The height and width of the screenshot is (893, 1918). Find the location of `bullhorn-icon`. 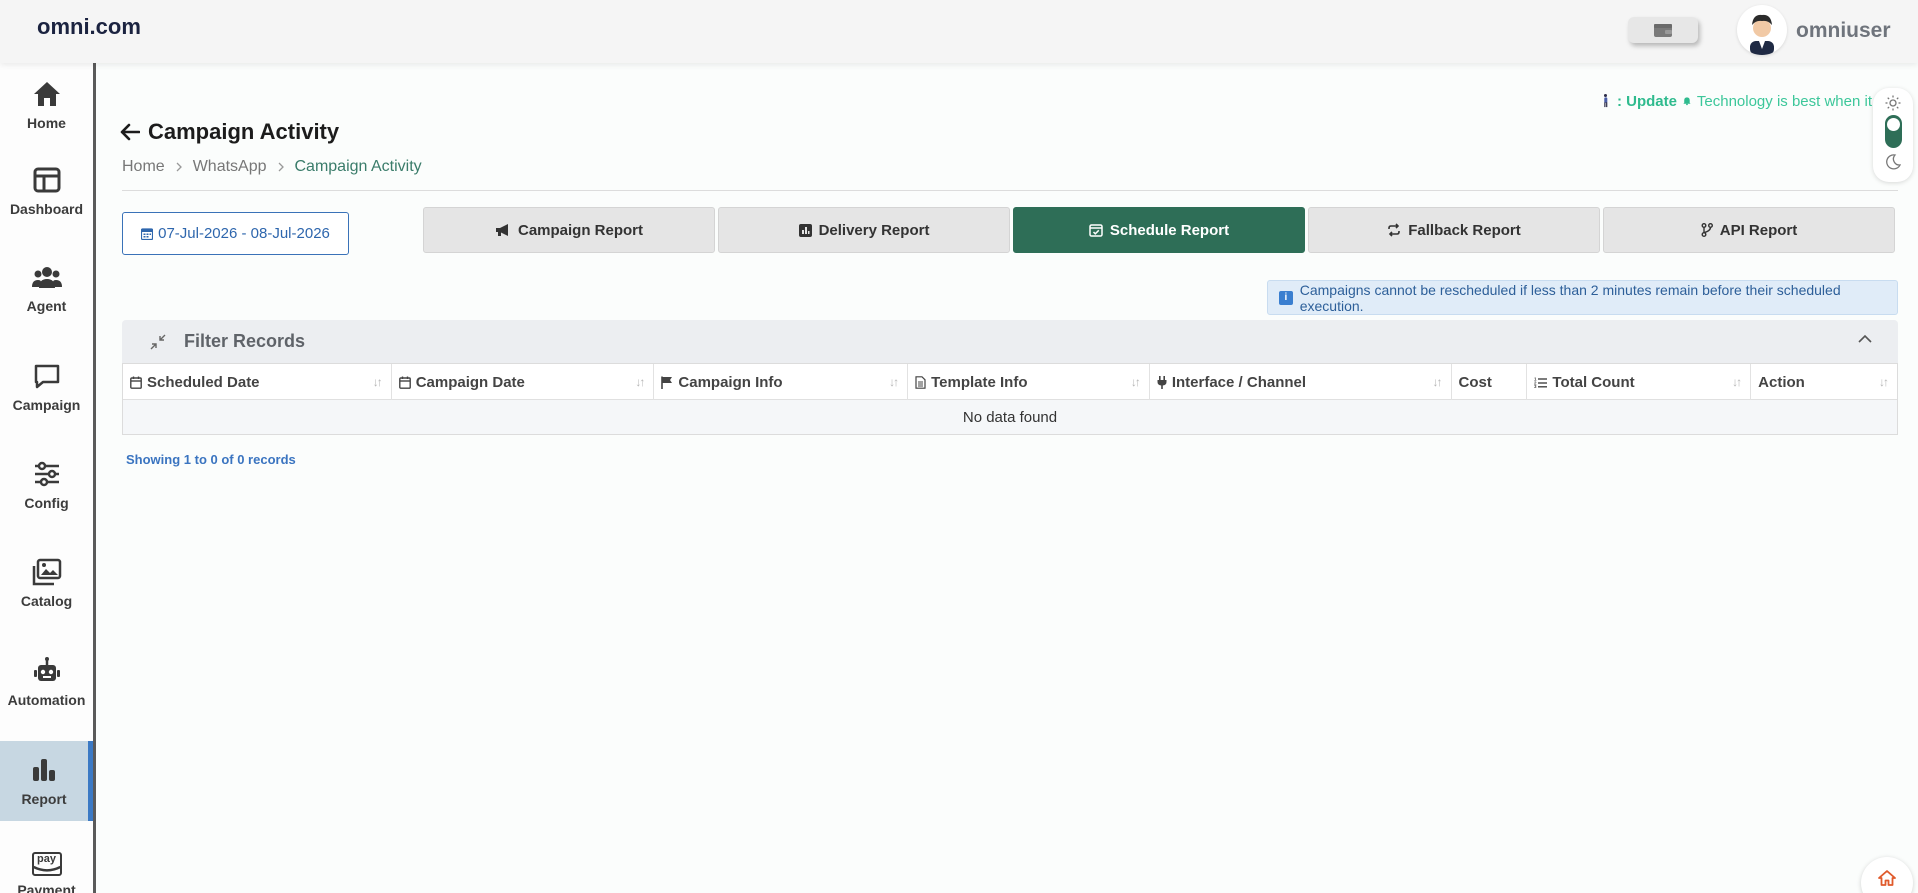

bullhorn-icon is located at coordinates (501, 230).